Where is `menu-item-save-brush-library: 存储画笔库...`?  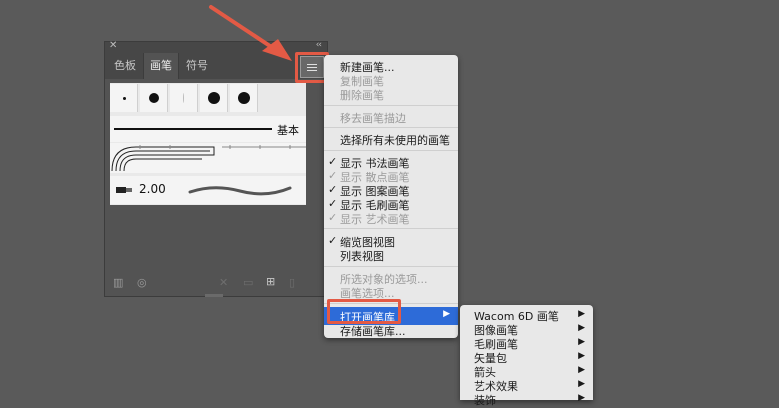 menu-item-save-brush-library: 存储画笔库... is located at coordinates (373, 331).